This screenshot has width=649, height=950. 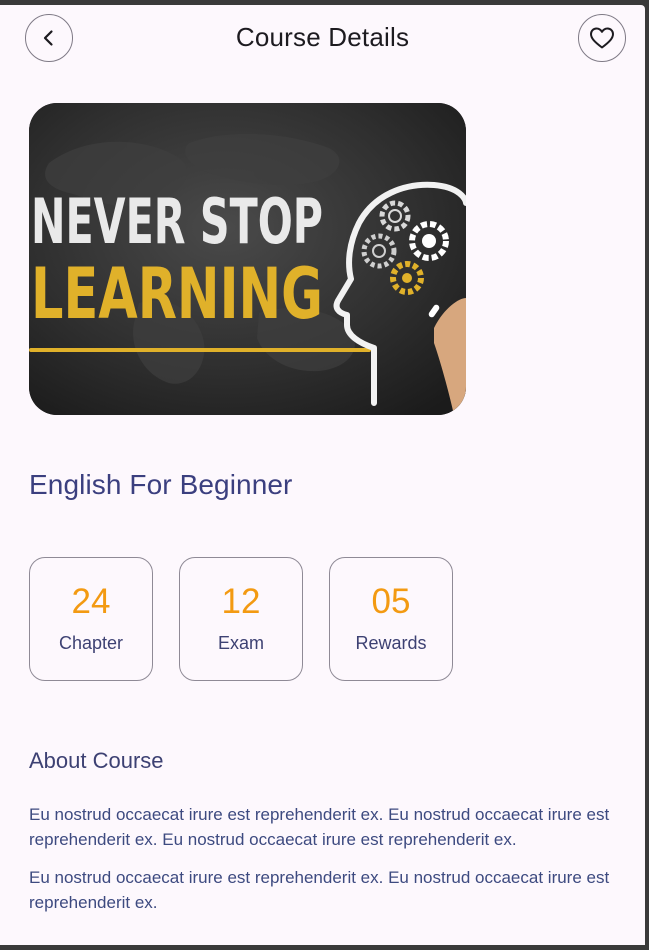 What do you see at coordinates (91, 643) in the screenshot?
I see `stat-label: Chapter` at bounding box center [91, 643].